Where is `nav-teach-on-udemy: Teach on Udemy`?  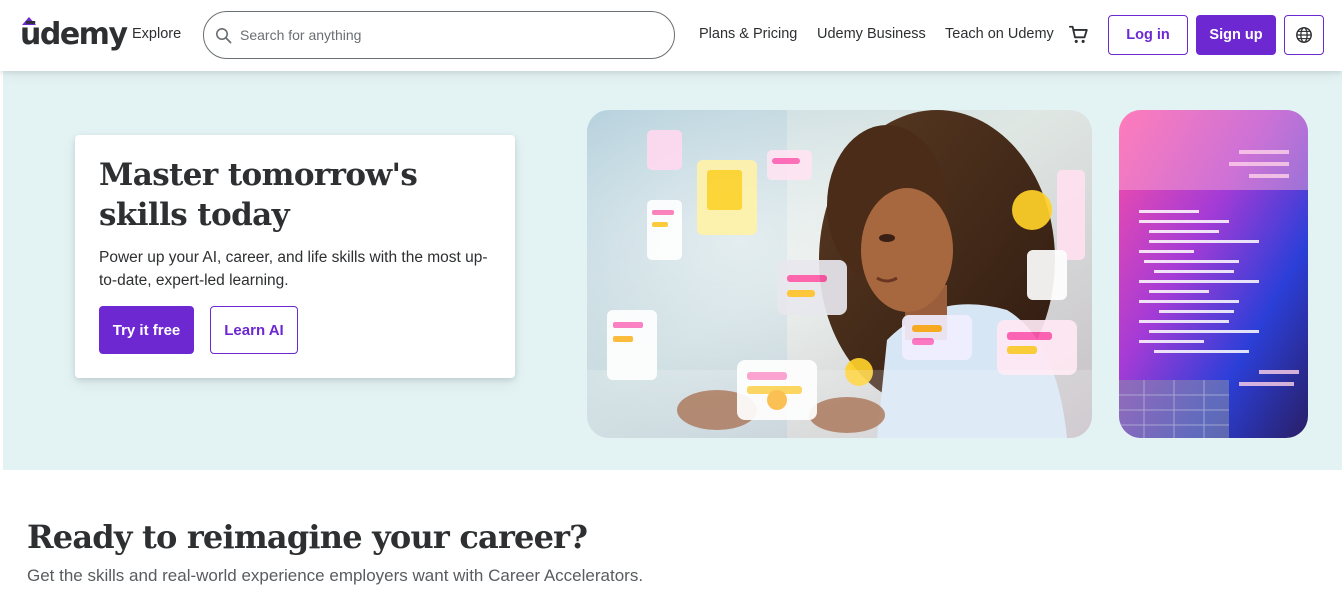
nav-teach-on-udemy: Teach on Udemy is located at coordinates (999, 34).